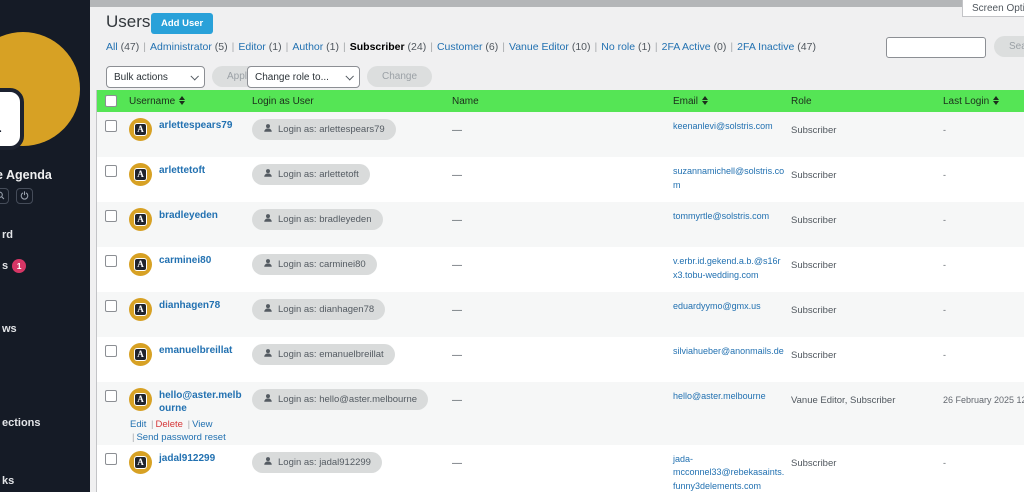 This screenshot has width=1024, height=492. What do you see at coordinates (460, 47) in the screenshot?
I see `filter-label: Customer` at bounding box center [460, 47].